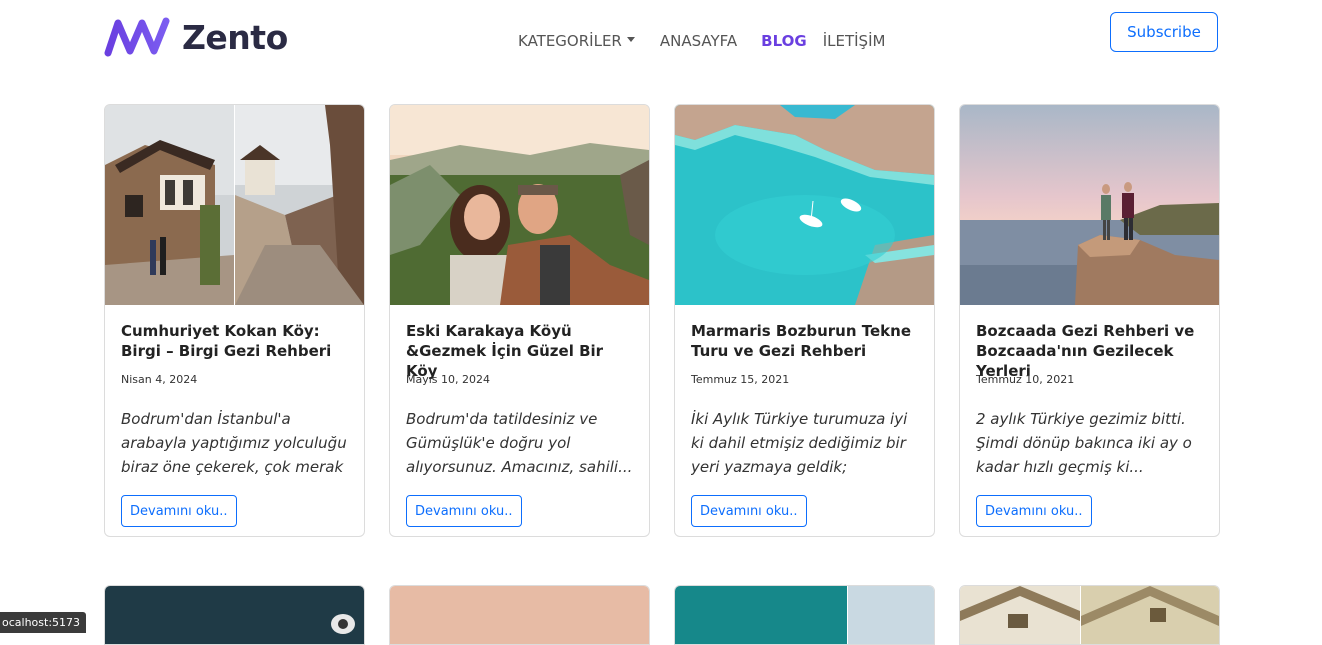 The height and width of the screenshot is (645, 1322). What do you see at coordinates (804, 205) in the screenshot?
I see `turquoise-bay-boats-photo` at bounding box center [804, 205].